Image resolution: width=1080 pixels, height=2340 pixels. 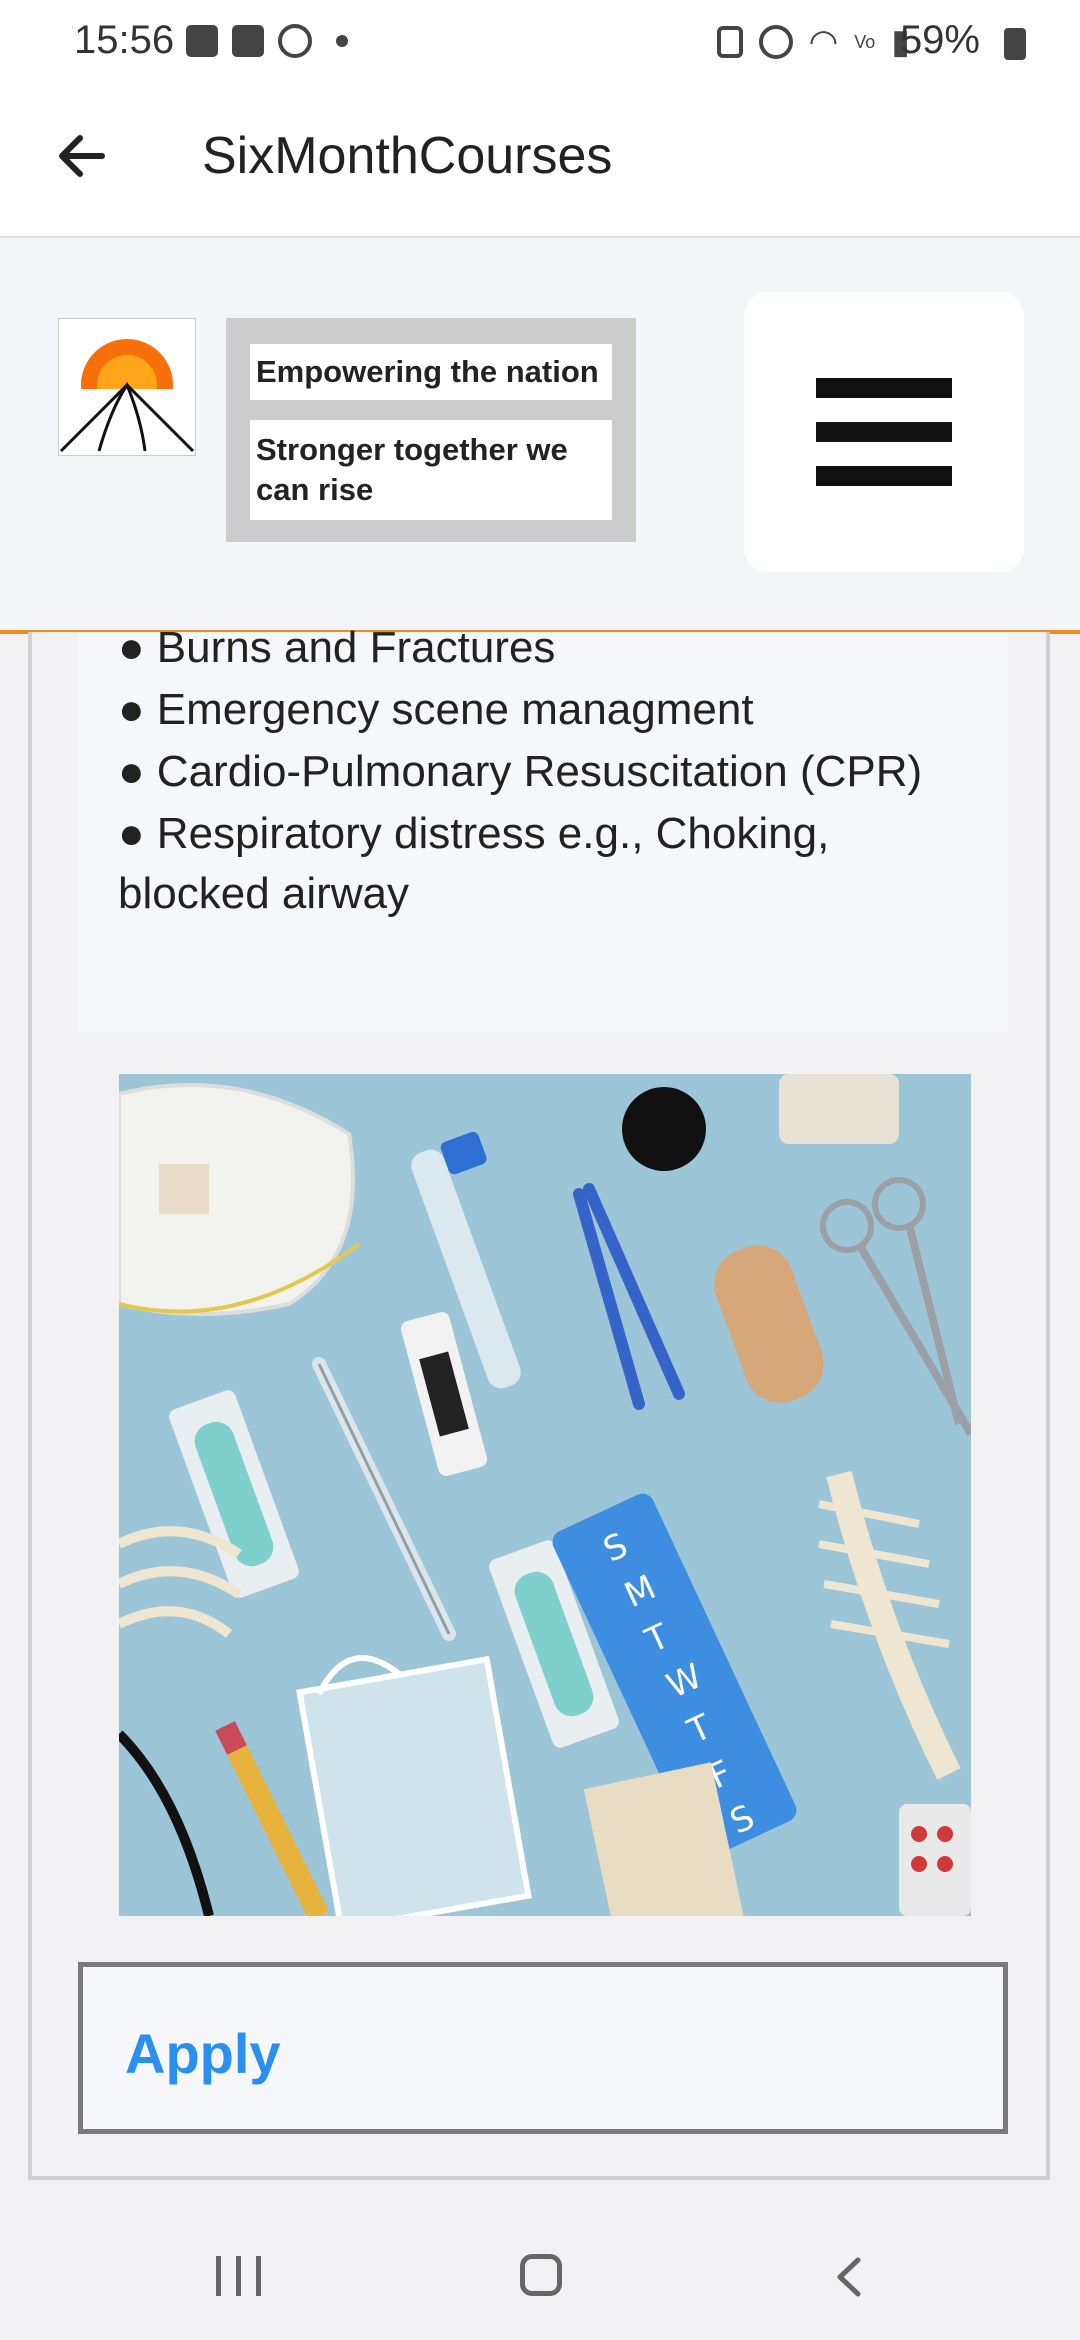 What do you see at coordinates (202, 41) in the screenshot?
I see `gallery-icon` at bounding box center [202, 41].